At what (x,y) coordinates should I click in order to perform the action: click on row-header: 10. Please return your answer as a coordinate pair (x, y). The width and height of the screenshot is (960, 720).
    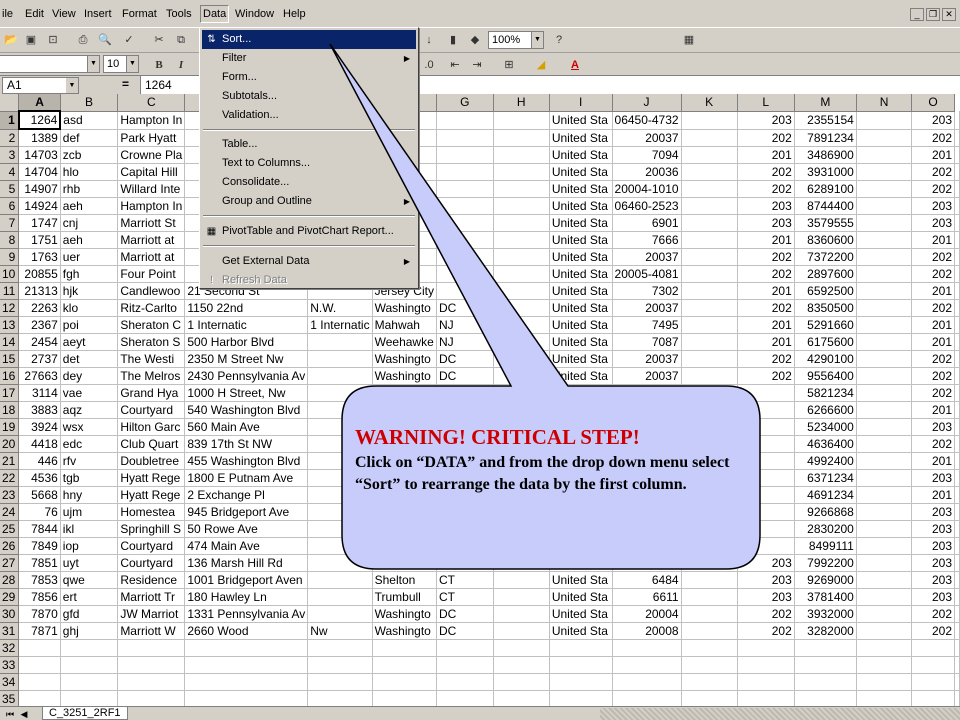
    Looking at the image, I should click on (10, 274).